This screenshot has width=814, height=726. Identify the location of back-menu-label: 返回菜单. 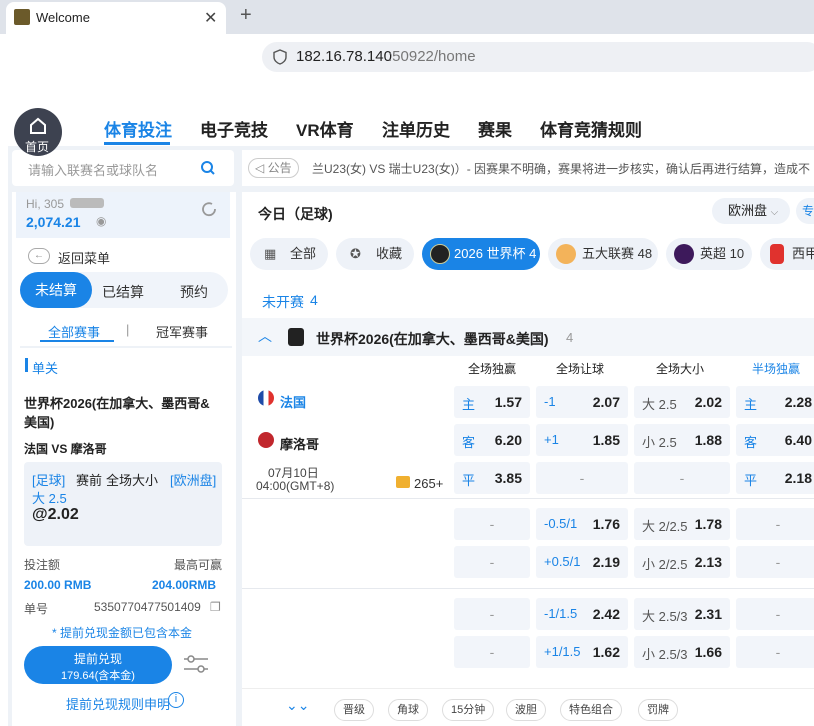
(84, 258).